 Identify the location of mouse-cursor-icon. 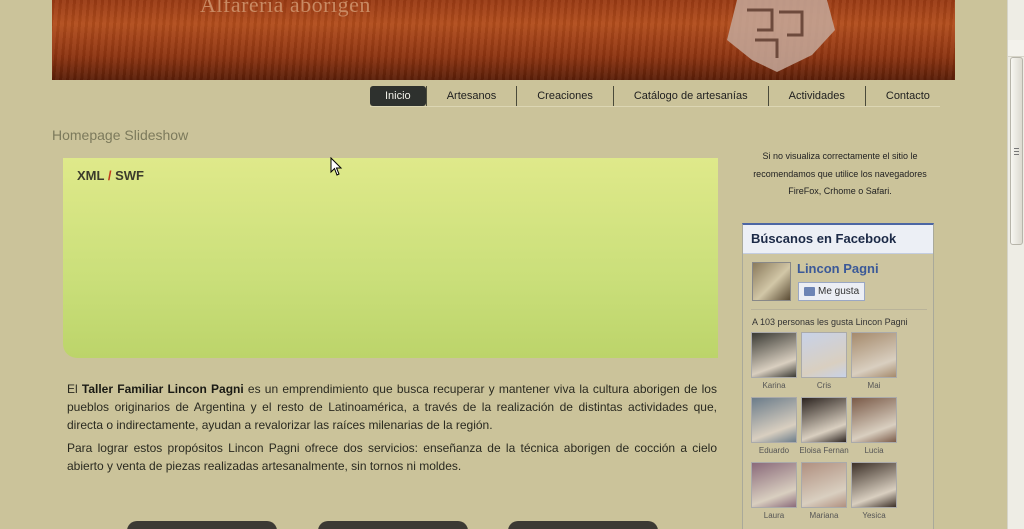
(336, 166).